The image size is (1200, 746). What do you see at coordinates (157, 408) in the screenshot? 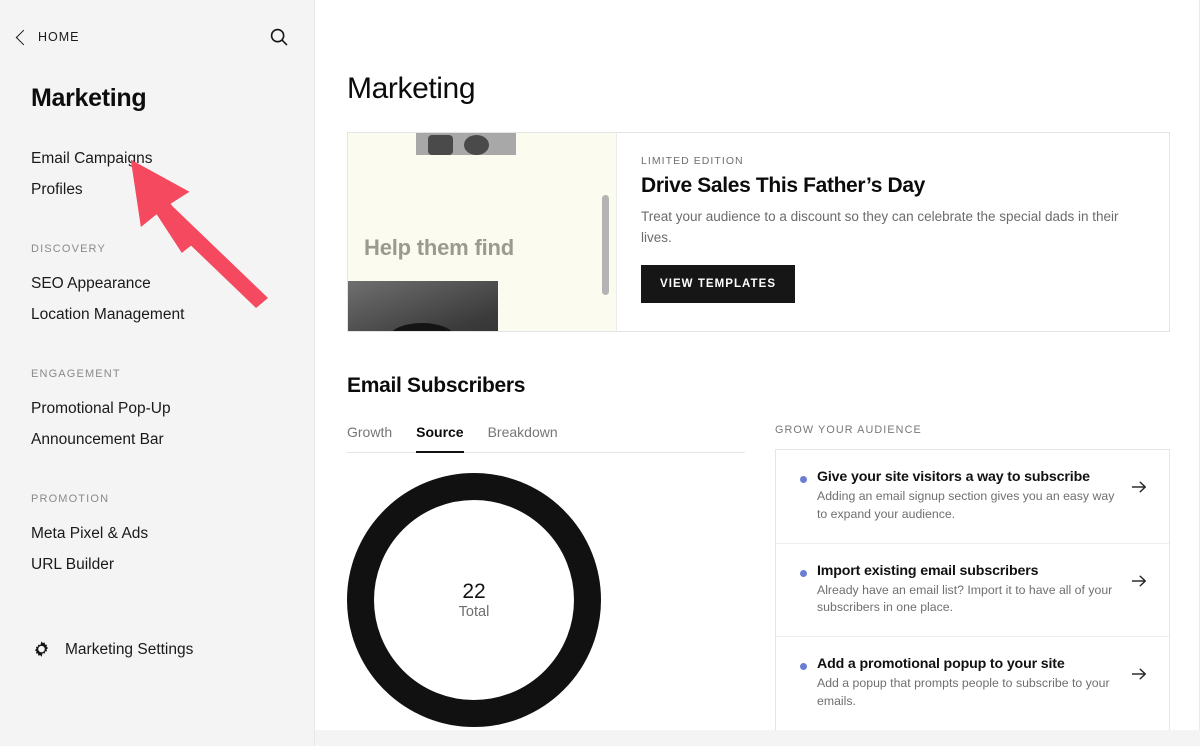
I see `sidebar-item-promotional-popup: Promotional Pop-Up` at bounding box center [157, 408].